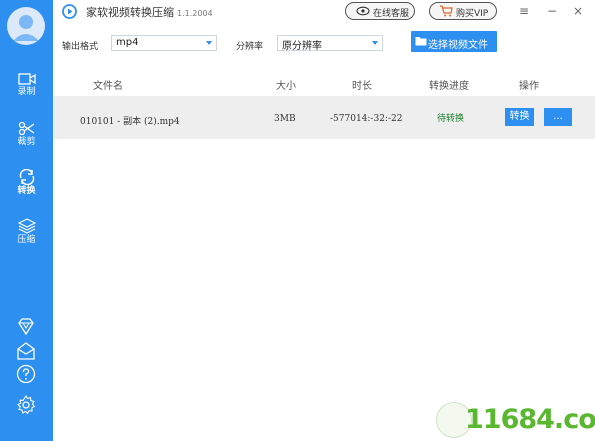 This screenshot has width=595, height=441. I want to click on app-title: 家软视频转换压缩 1.1.2004, so click(149, 12).